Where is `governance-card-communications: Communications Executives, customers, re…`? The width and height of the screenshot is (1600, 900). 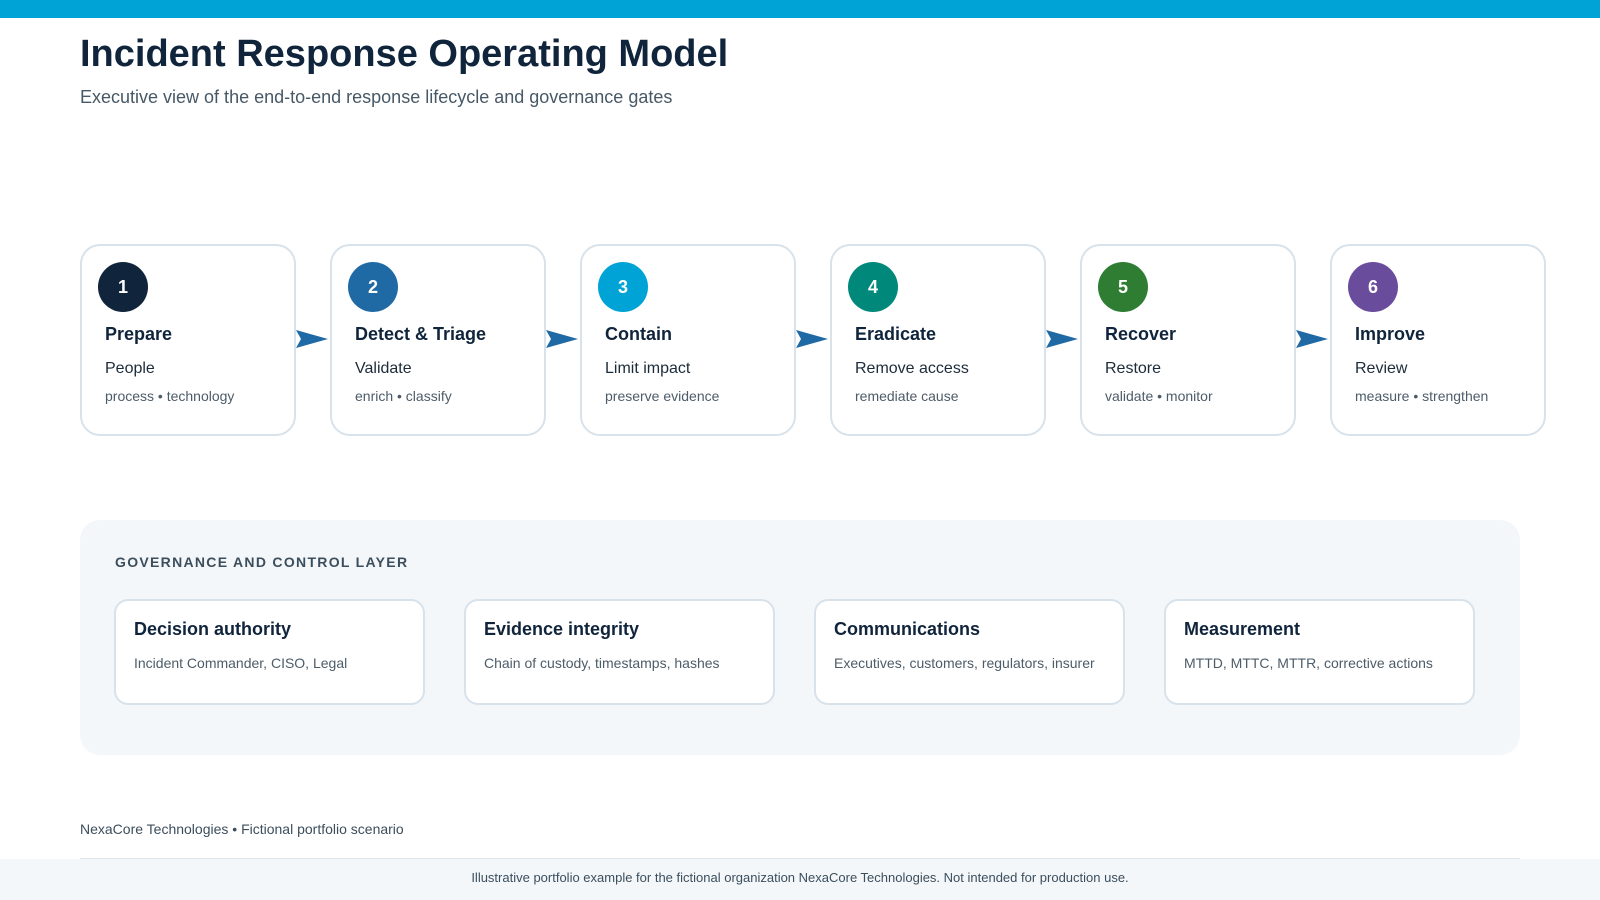
governance-card-communications: Communications Executives, customers, re… is located at coordinates (969, 652).